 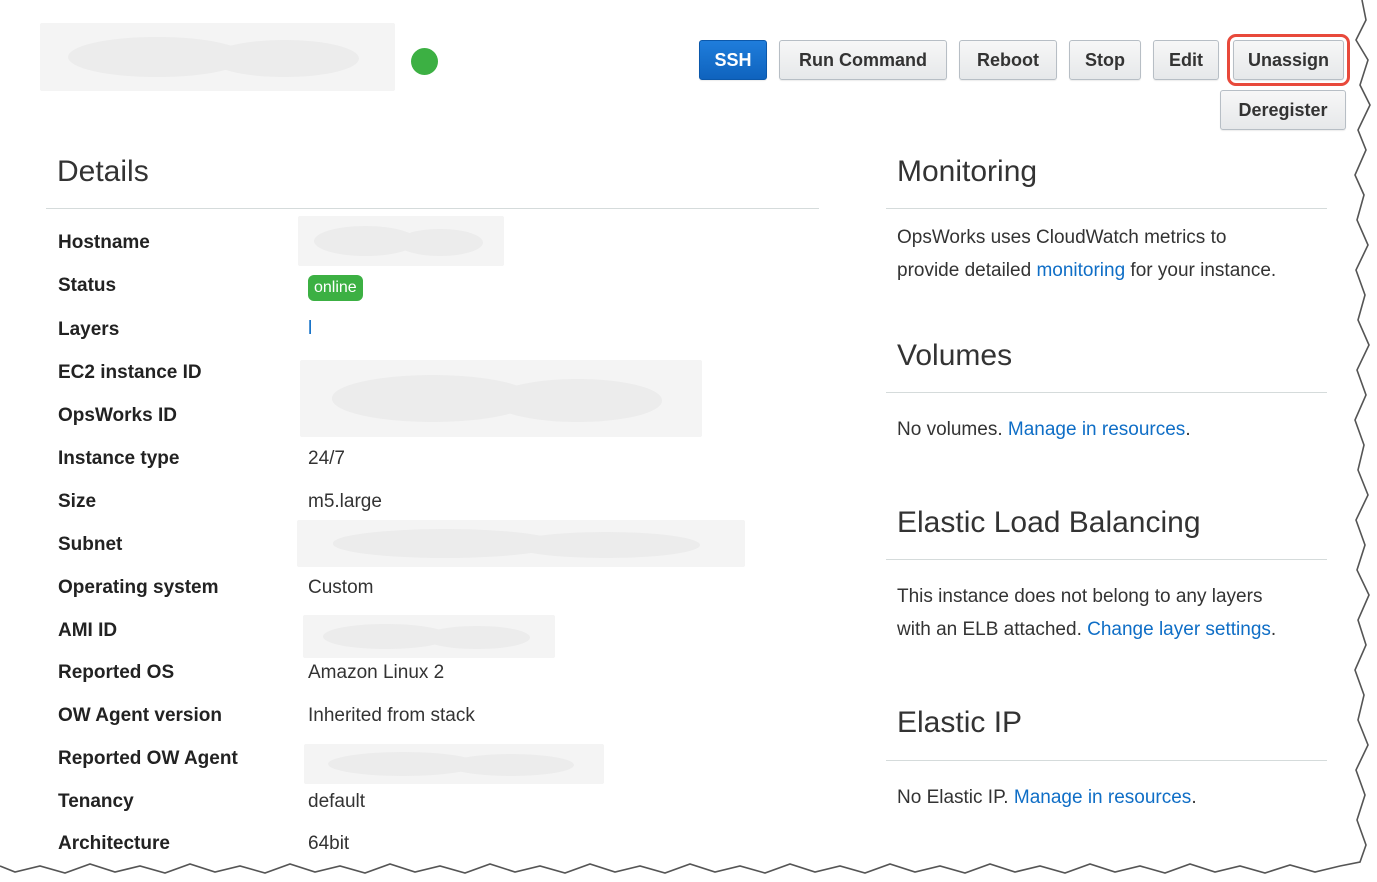 What do you see at coordinates (90, 544) in the screenshot?
I see `label-subnet: Subnet` at bounding box center [90, 544].